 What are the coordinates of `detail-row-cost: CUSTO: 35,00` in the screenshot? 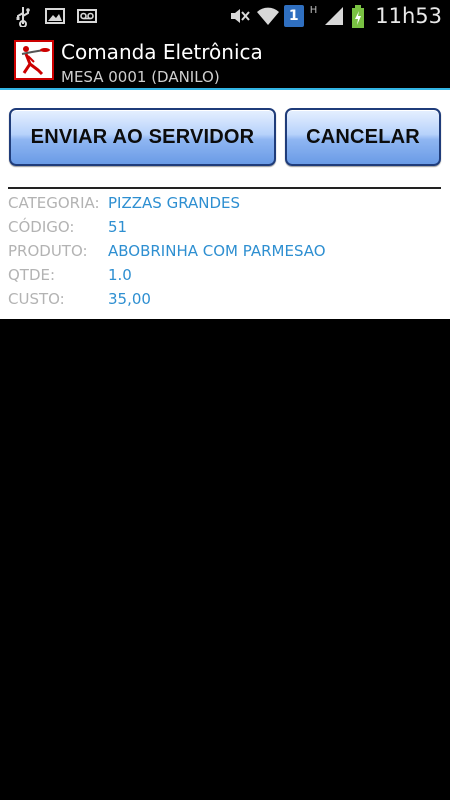 It's located at (79, 299).